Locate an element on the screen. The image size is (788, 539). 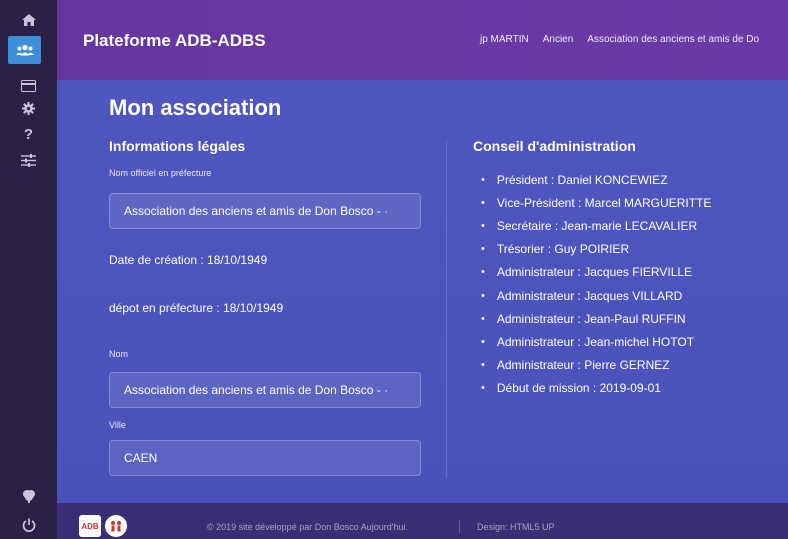
brain-icon is located at coordinates (28, 496).